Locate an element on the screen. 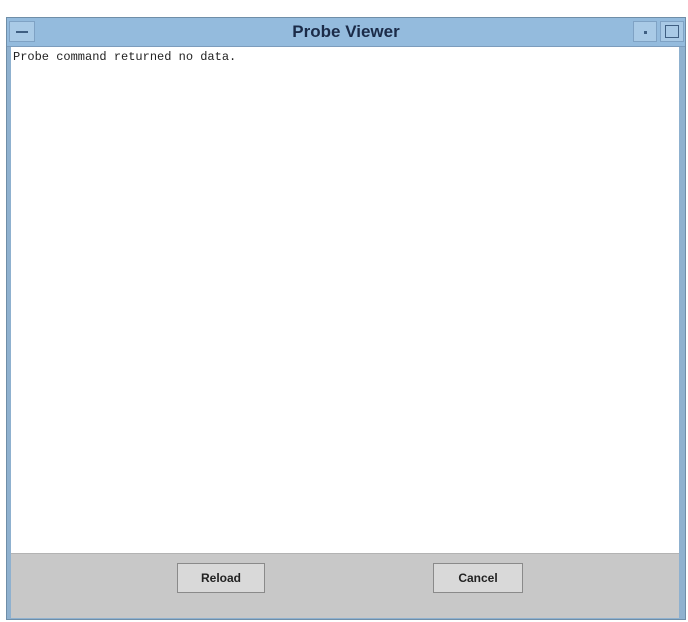 This screenshot has width=688, height=622. cancel-button: Cancel is located at coordinates (478, 578).